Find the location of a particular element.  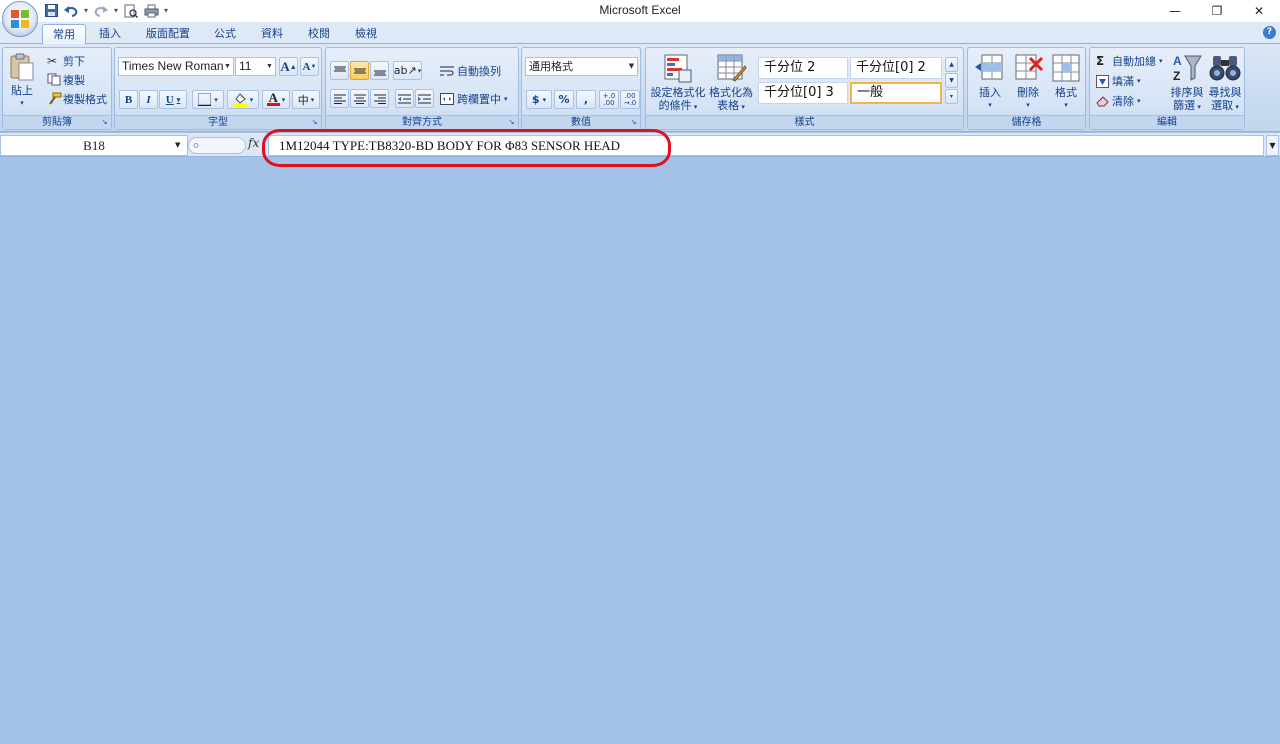

cell-style-normal: 一般 is located at coordinates (896, 93).